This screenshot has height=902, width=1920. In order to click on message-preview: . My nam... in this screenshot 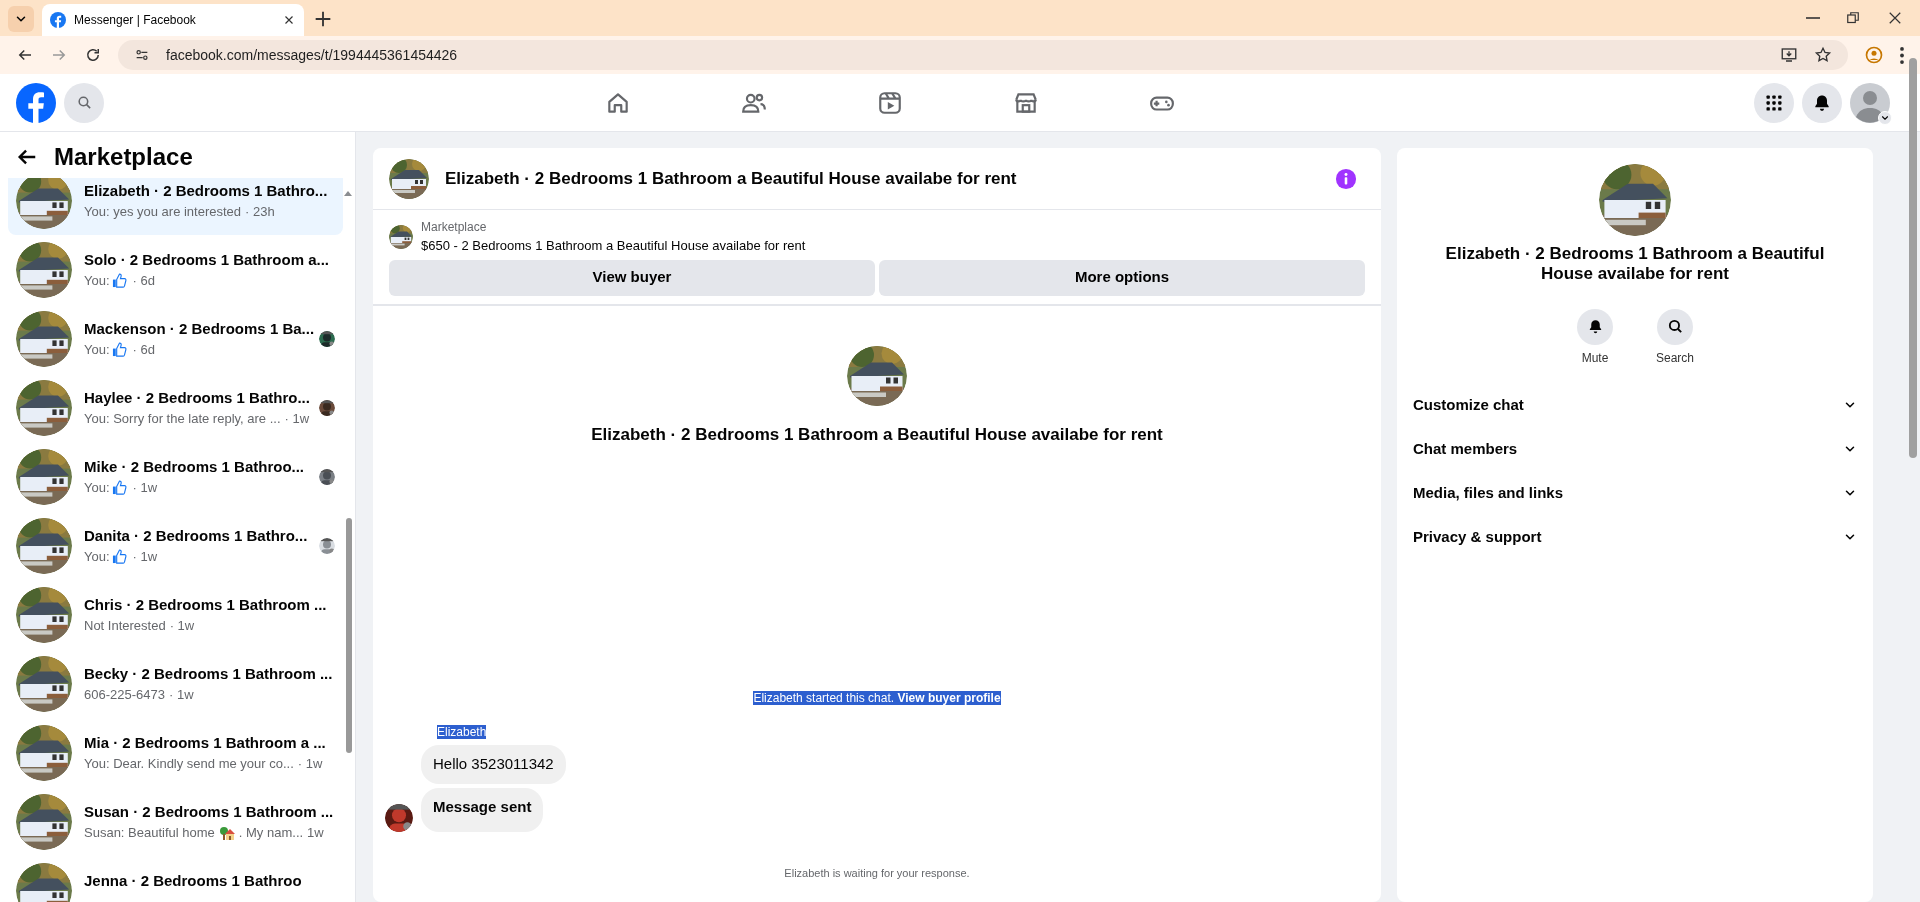, I will do `click(271, 833)`.